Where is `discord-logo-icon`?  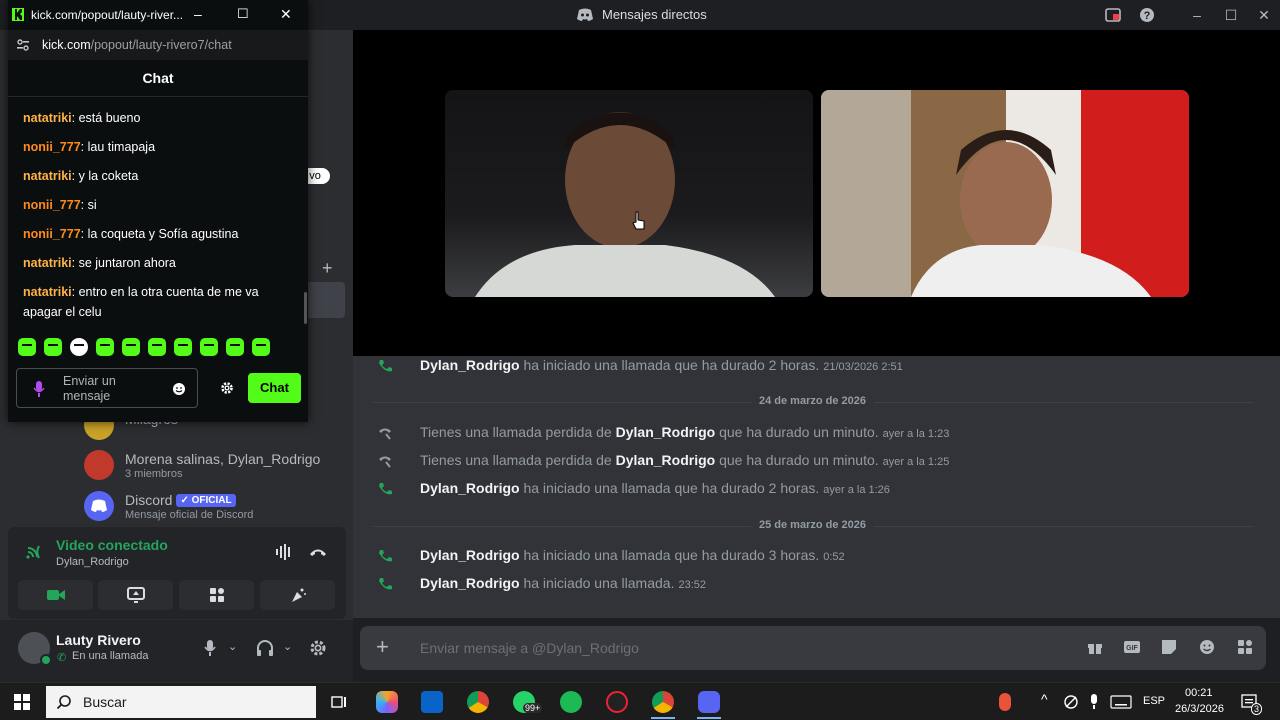
discord-logo-icon is located at coordinates (585, 15).